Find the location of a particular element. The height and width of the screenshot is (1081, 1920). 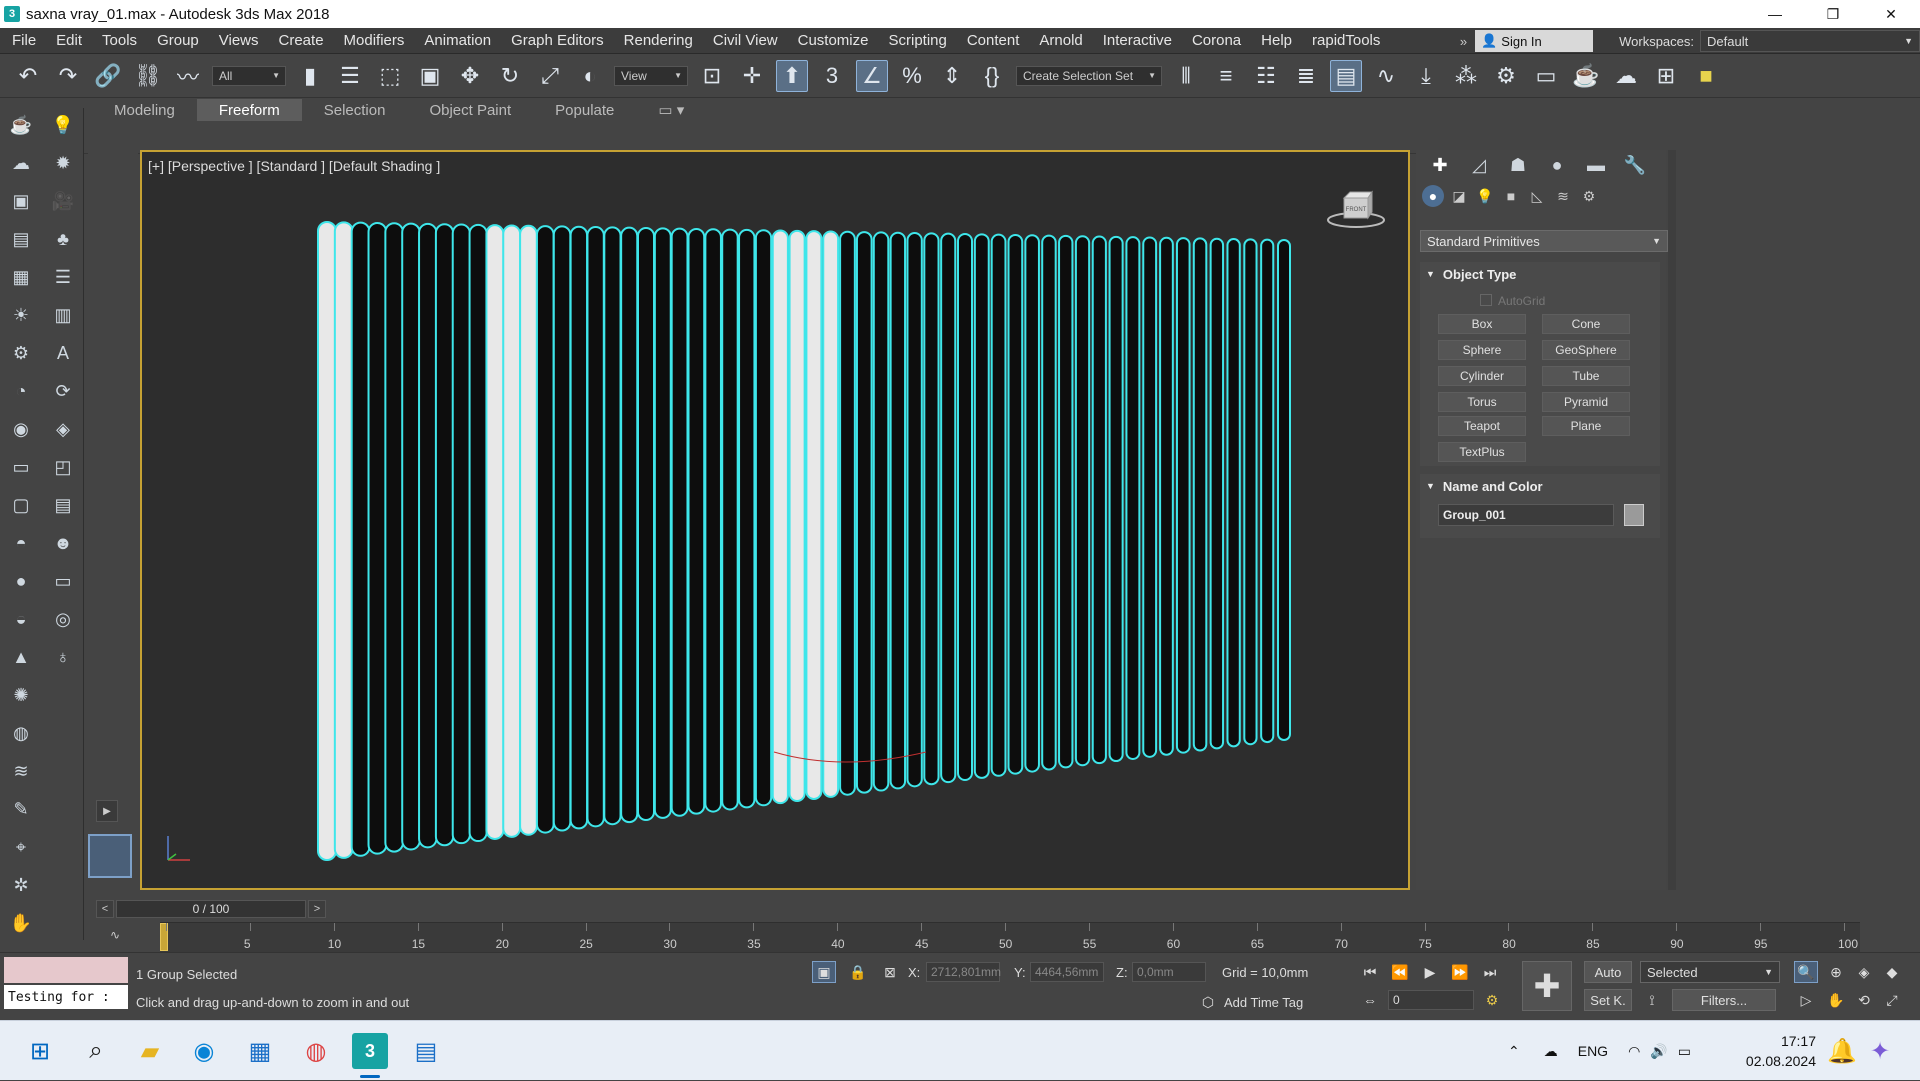

name-color-header: Name and Color is located at coordinates (1540, 486).